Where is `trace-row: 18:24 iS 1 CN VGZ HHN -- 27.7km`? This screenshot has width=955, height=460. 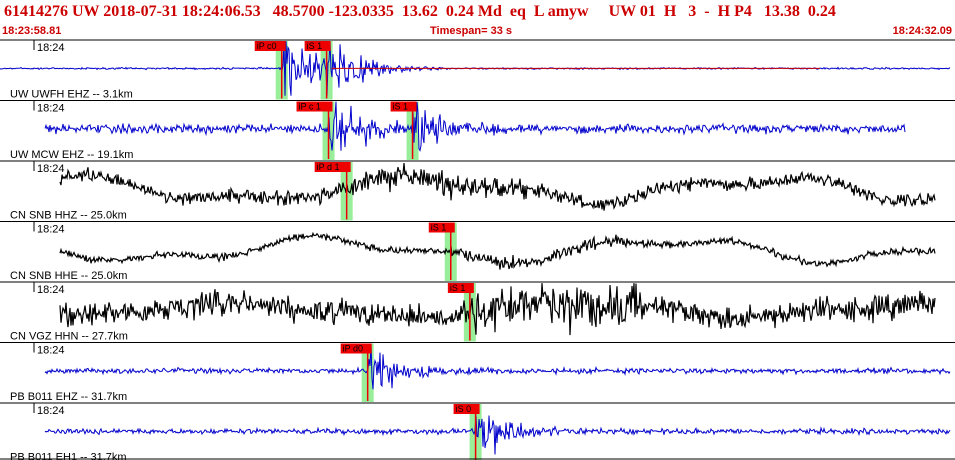 trace-row: 18:24 iS 1 CN VGZ HHN -- 27.7km is located at coordinates (477, 312).